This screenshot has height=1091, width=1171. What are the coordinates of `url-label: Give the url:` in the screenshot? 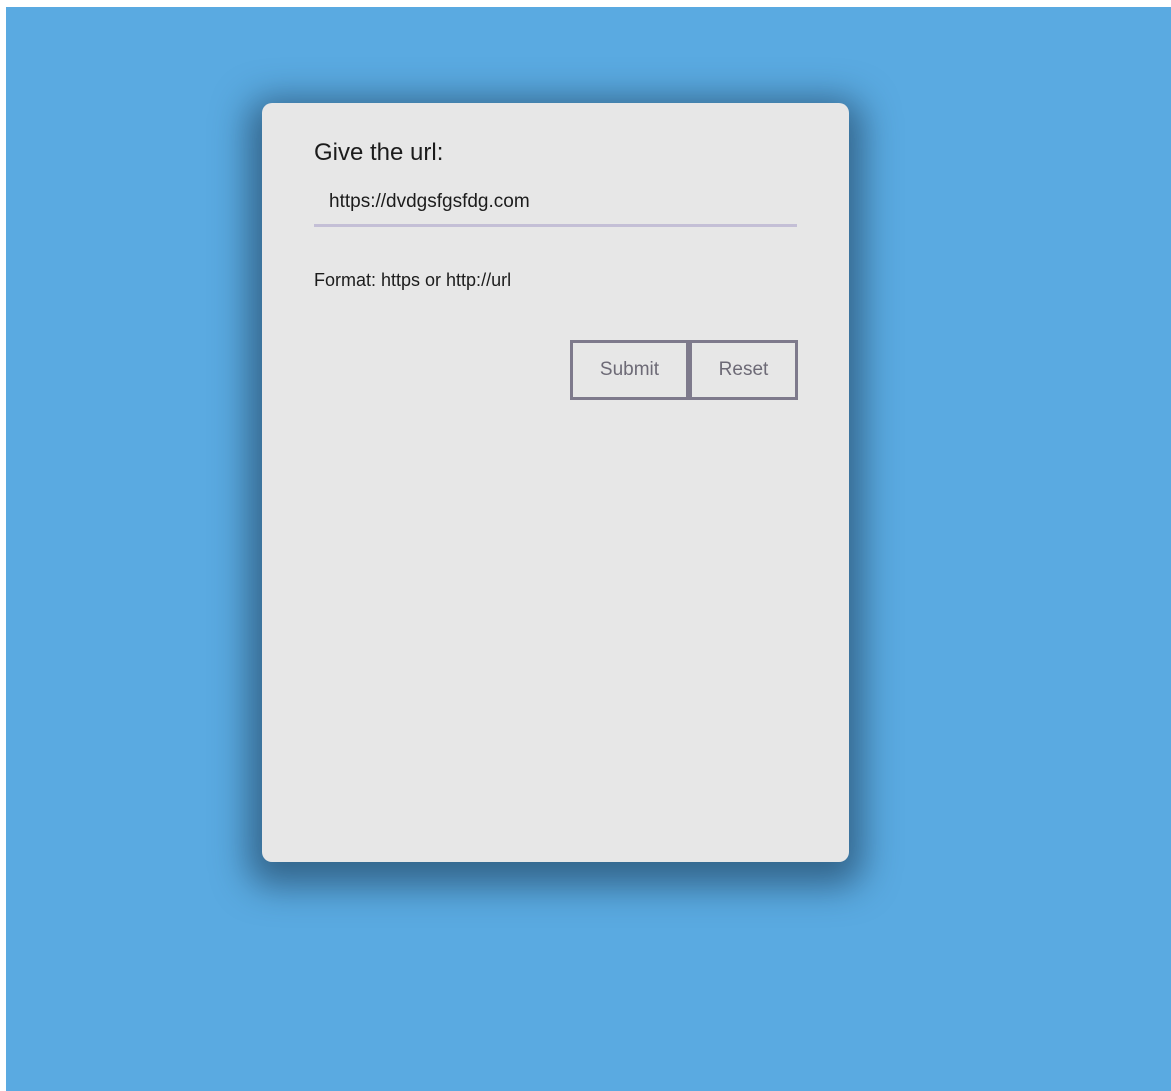 It's located at (379, 152).